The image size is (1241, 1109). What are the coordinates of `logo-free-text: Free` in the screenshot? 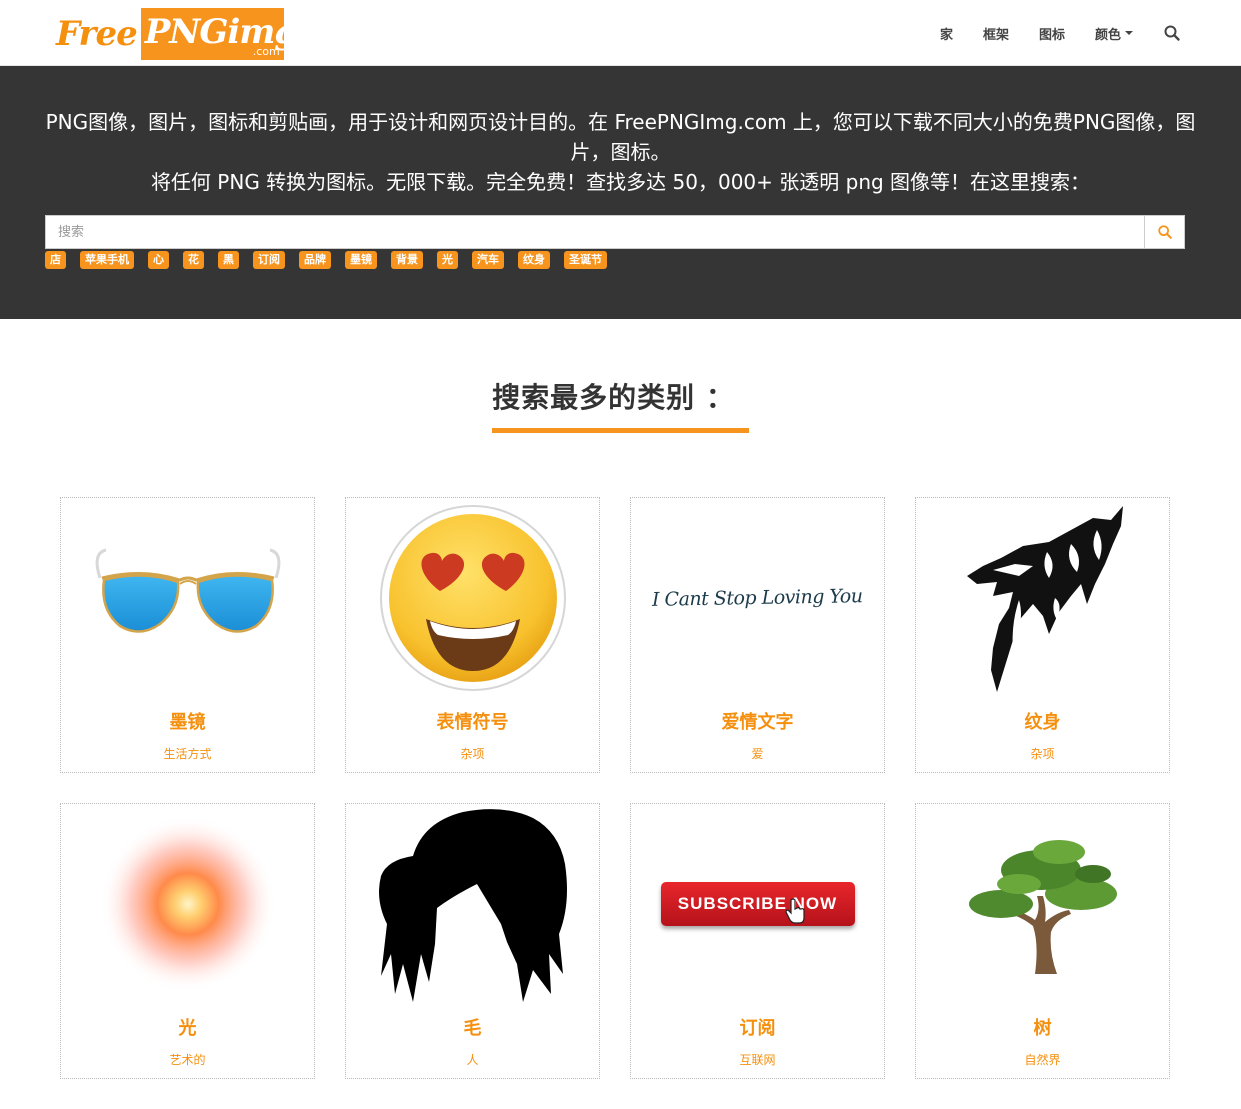 It's located at (97, 34).